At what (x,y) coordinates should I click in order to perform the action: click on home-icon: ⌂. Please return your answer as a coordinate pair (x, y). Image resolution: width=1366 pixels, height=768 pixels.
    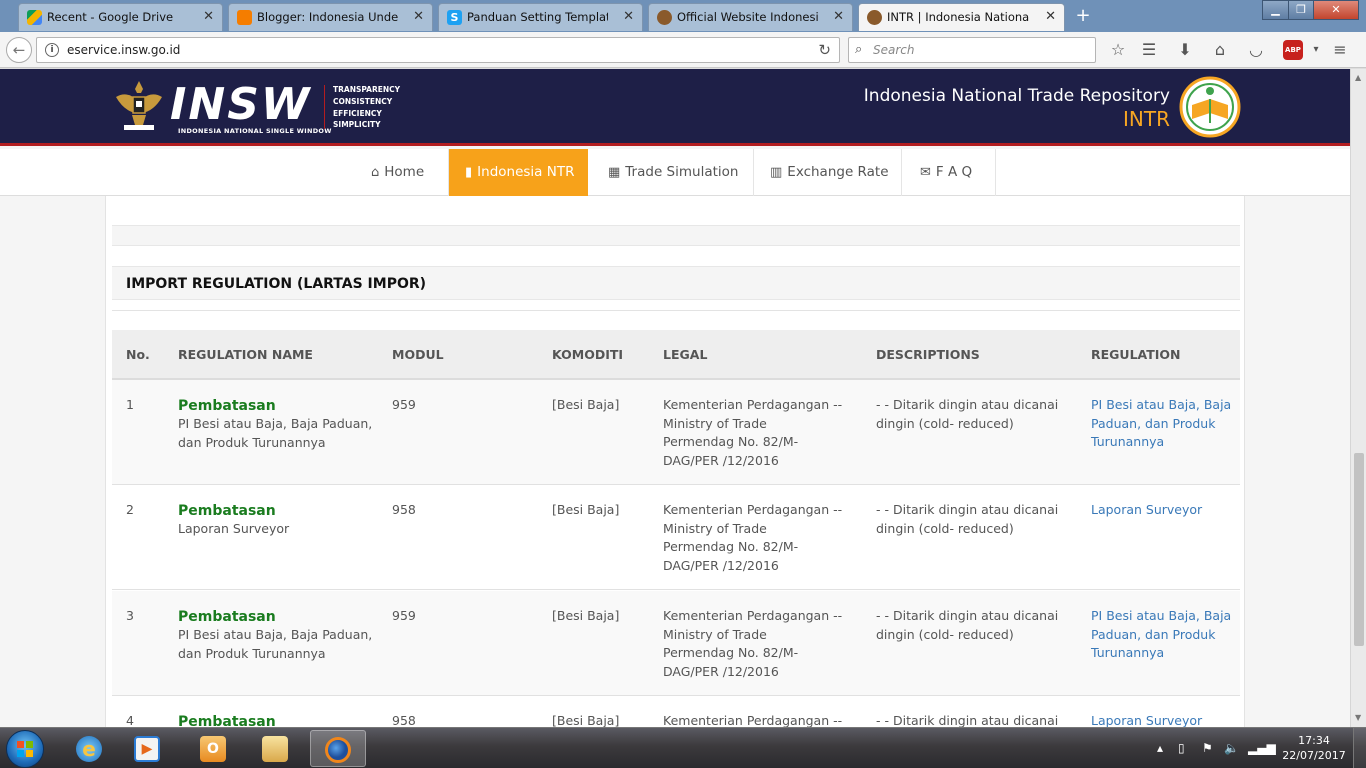
    Looking at the image, I should click on (1220, 50).